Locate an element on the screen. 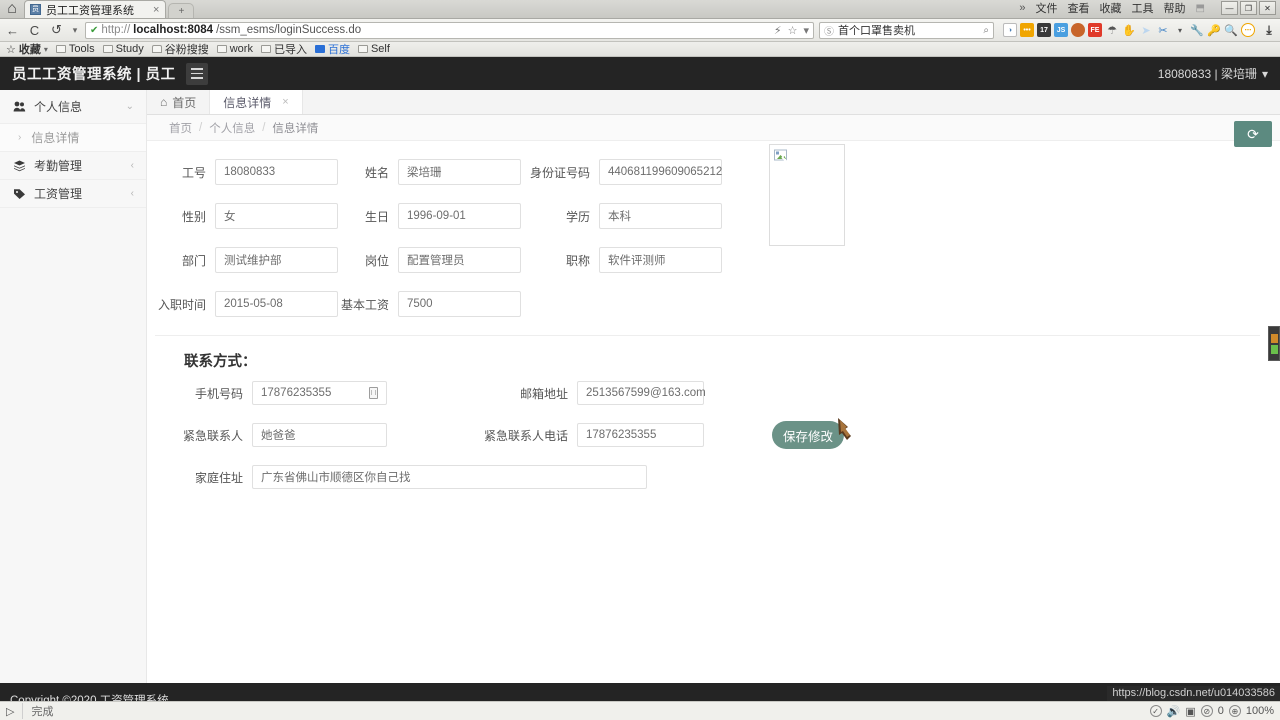 This screenshot has height=720, width=1280. menu-toggle-icon is located at coordinates (196, 73).